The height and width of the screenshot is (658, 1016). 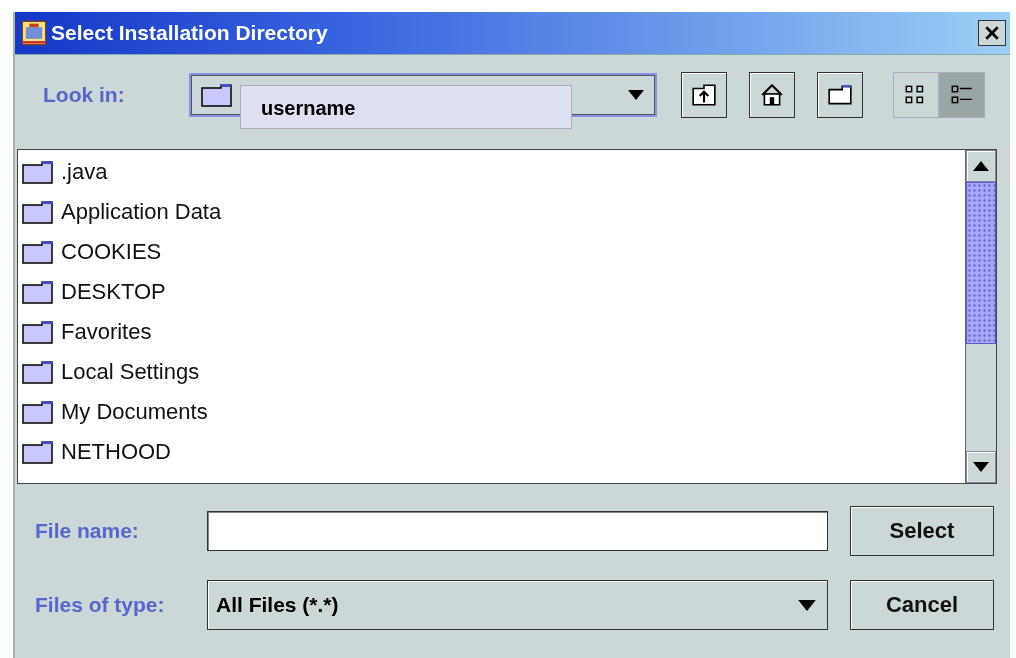 I want to click on folder-name: DESKTOP, so click(x=113, y=292).